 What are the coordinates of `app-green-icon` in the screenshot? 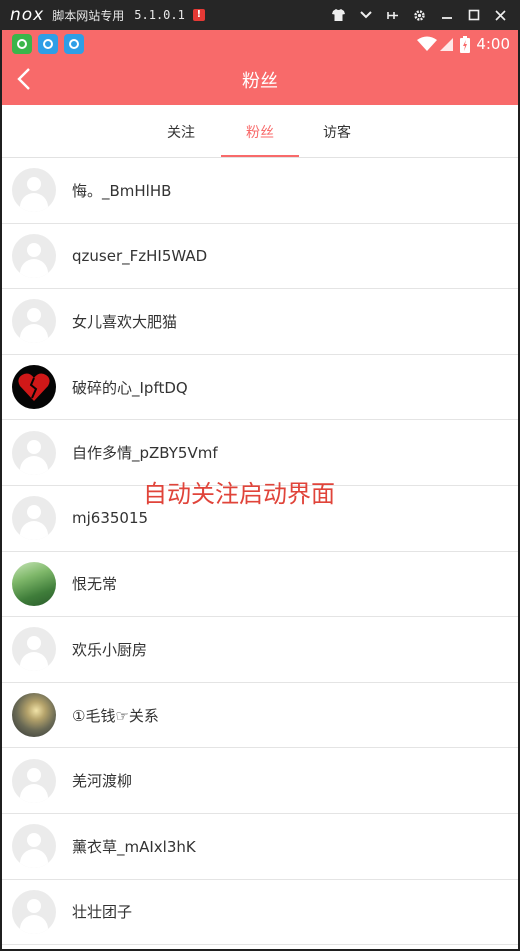 It's located at (22, 44).